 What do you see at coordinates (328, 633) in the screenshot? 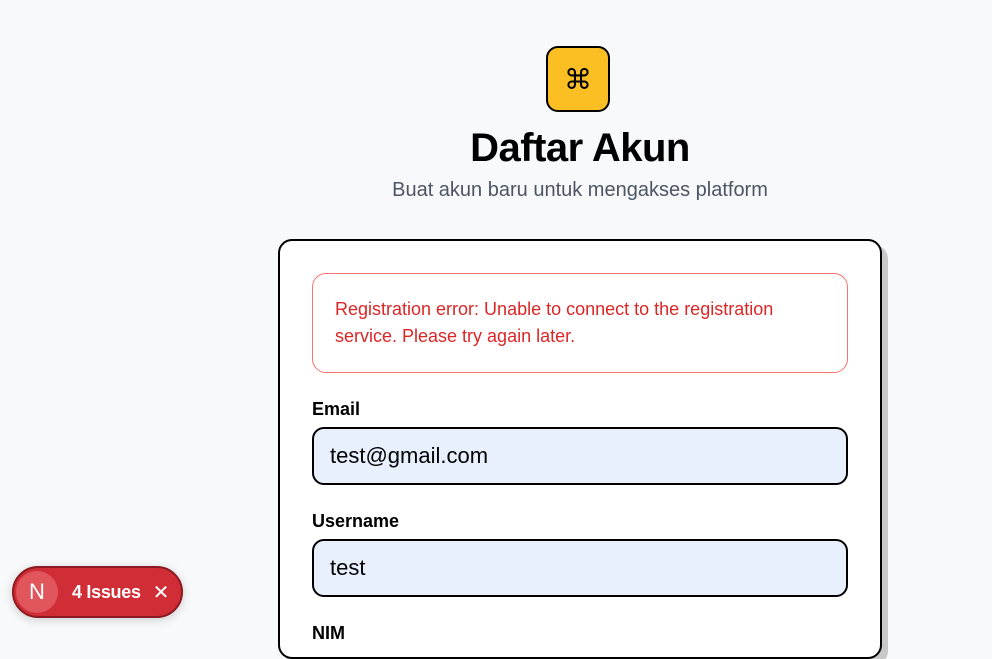
I see `nim-label: NIM` at bounding box center [328, 633].